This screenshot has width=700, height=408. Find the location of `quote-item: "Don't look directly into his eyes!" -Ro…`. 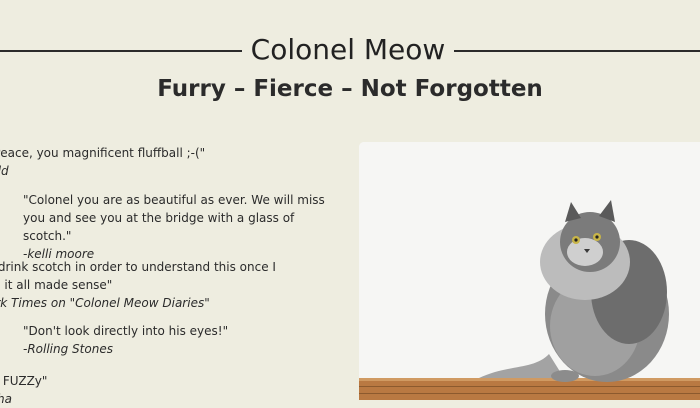

quote-item: "Don't look directly into his eyes!" -Ro… is located at coordinates (183, 340).